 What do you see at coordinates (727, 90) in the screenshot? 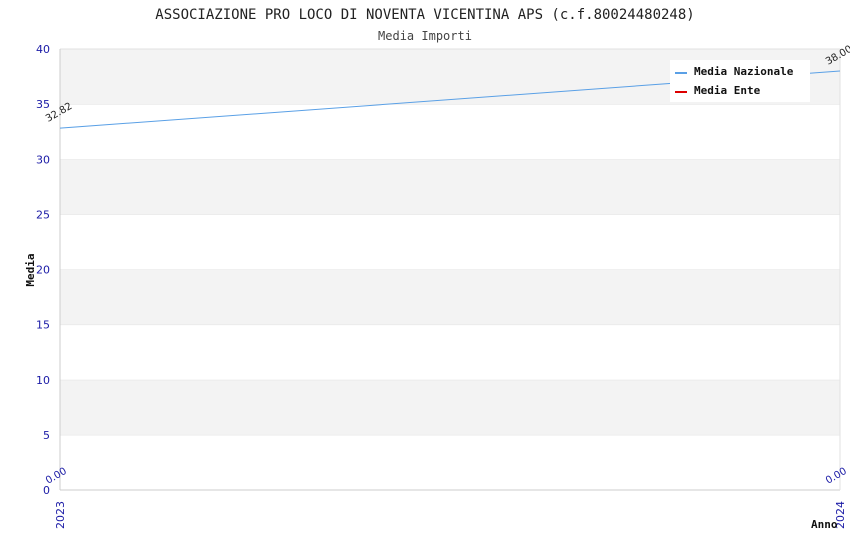
I see `legend-label-media-ente: Media Ente` at bounding box center [727, 90].